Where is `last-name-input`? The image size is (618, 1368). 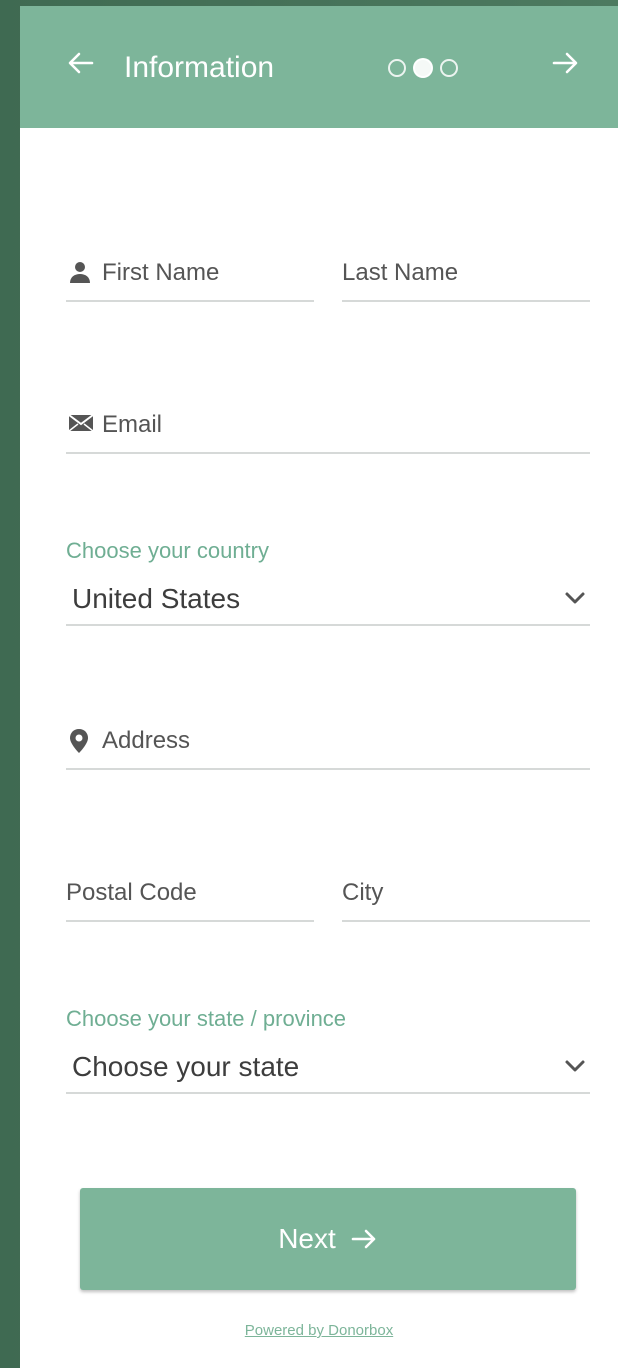 last-name-input is located at coordinates (466, 273).